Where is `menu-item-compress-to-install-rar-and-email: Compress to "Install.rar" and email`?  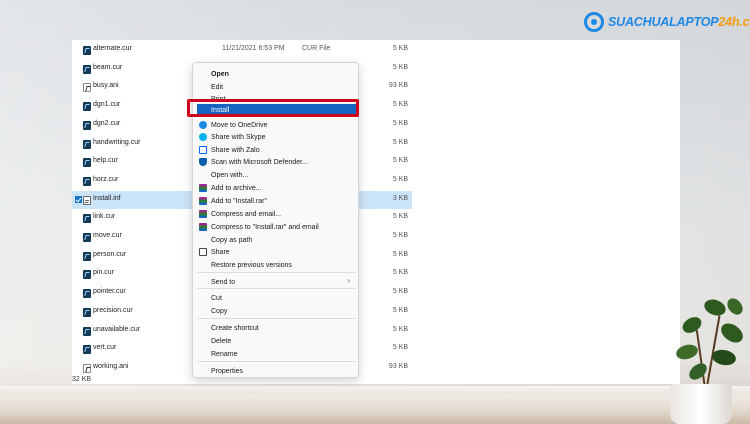 menu-item-compress-to-install-rar-and-email: Compress to "Install.rar" and email is located at coordinates (276, 227).